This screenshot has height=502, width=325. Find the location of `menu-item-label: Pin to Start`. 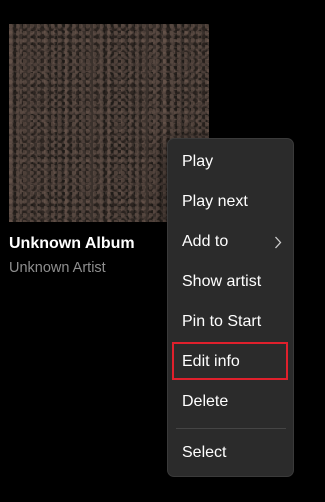

menu-item-label: Pin to Start is located at coordinates (222, 321).